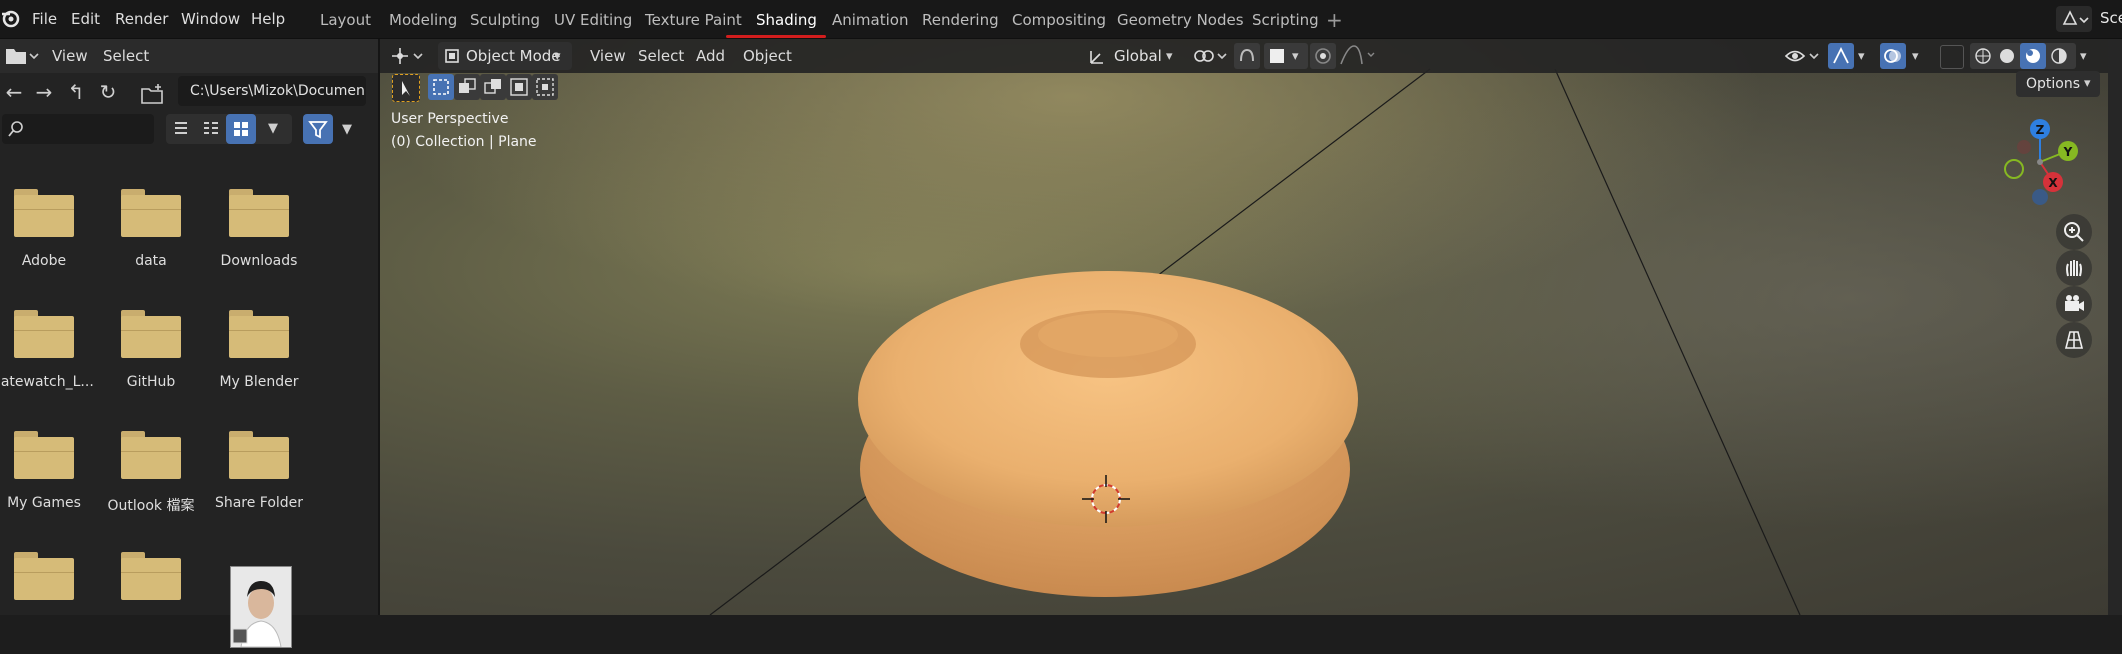 Image resolution: width=2122 pixels, height=654 pixels. Describe the element at coordinates (608, 56) in the screenshot. I see `viewport-view-menu: View` at that location.